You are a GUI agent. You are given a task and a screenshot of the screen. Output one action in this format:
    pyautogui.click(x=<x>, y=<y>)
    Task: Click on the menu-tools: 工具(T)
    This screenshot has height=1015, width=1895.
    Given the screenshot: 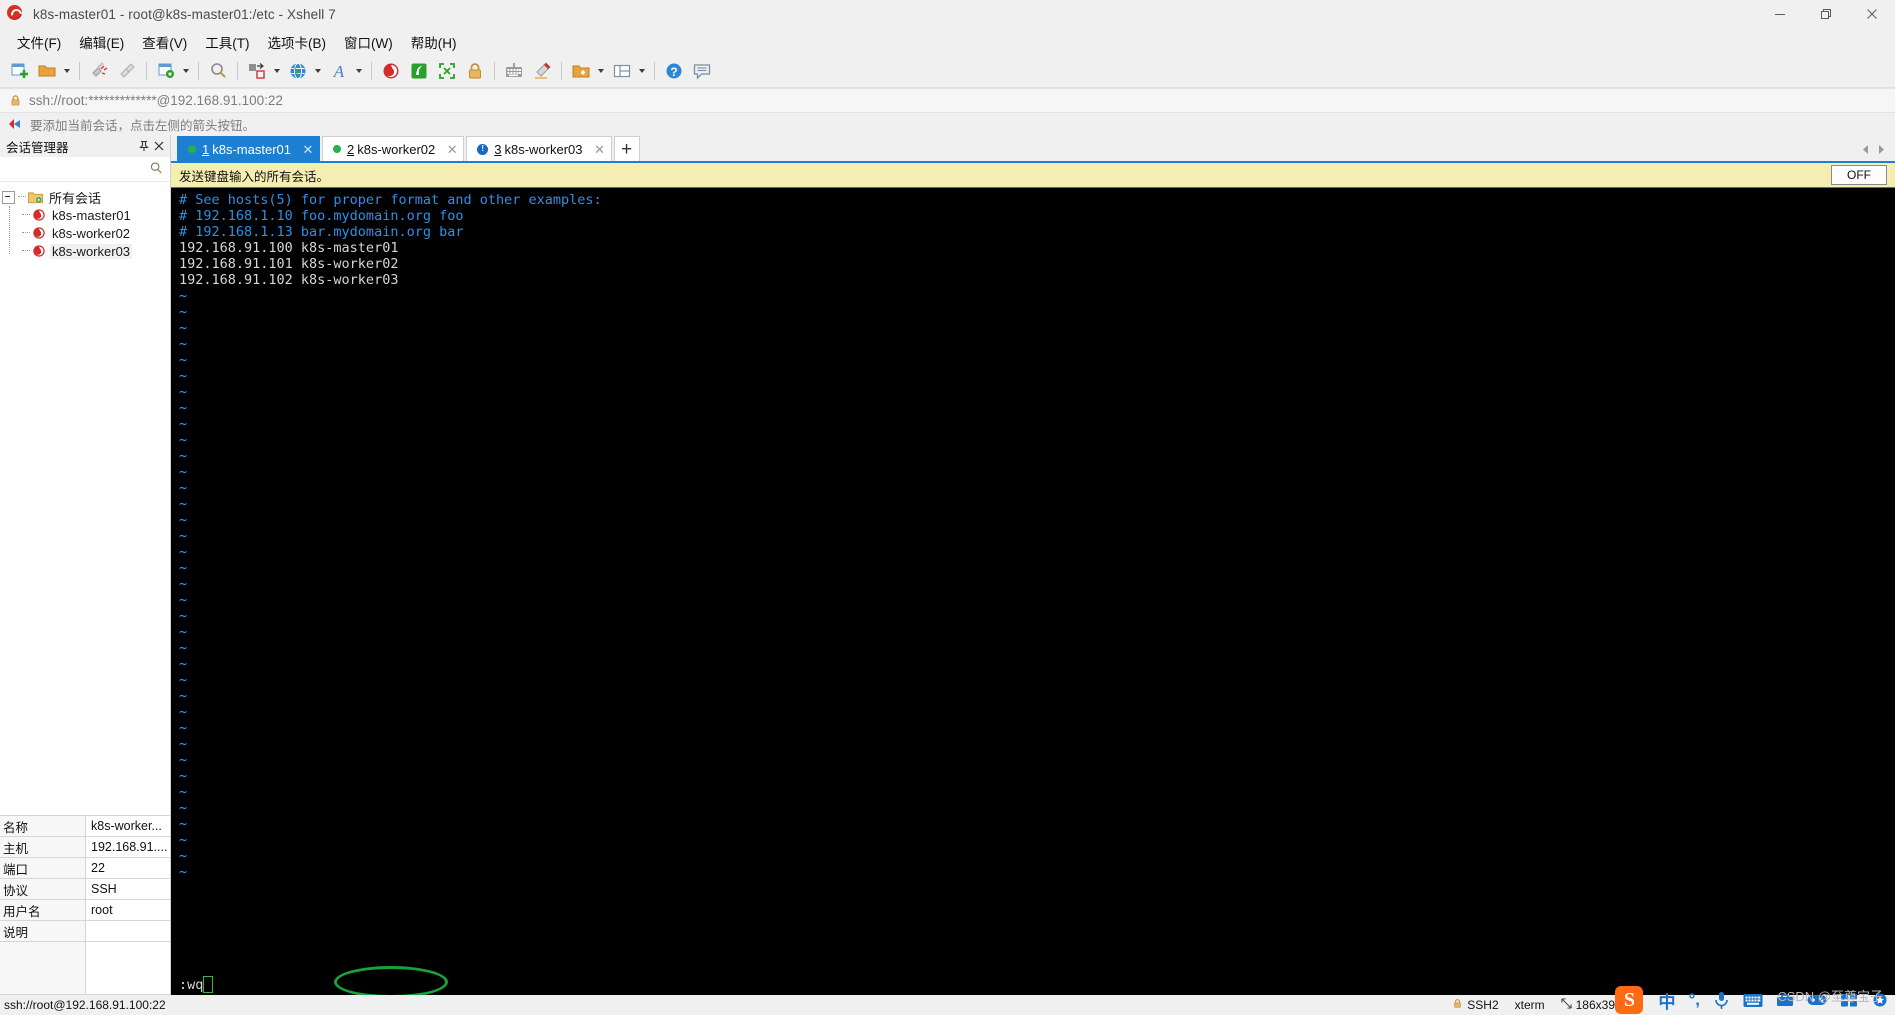 What is the action you would take?
    pyautogui.click(x=227, y=42)
    